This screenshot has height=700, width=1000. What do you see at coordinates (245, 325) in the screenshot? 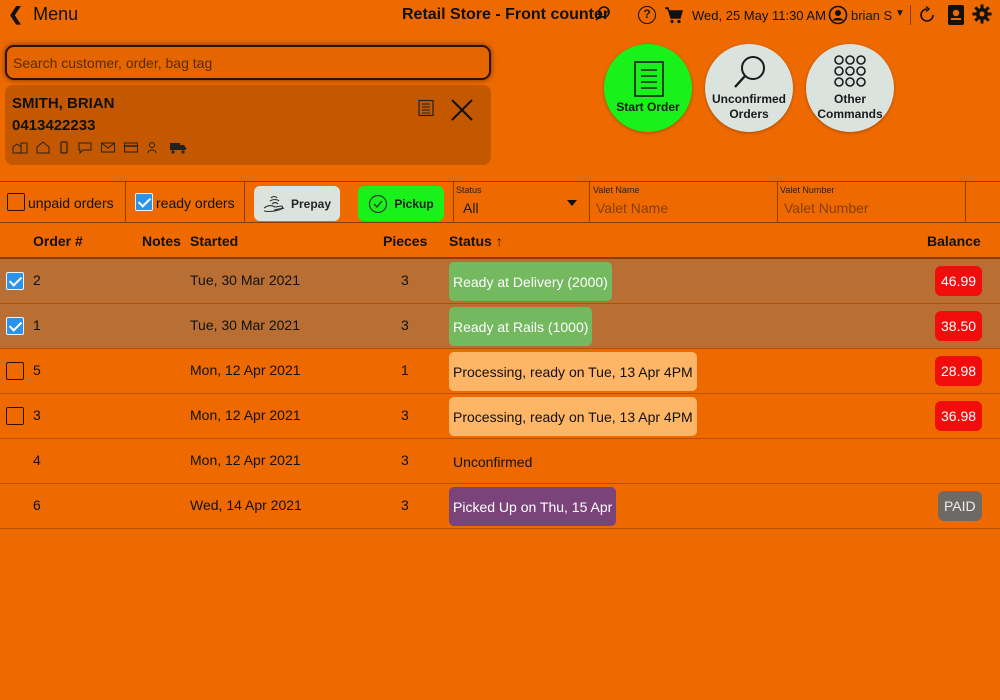
I see `started-date: Tue, 30 Mar 2021` at bounding box center [245, 325].